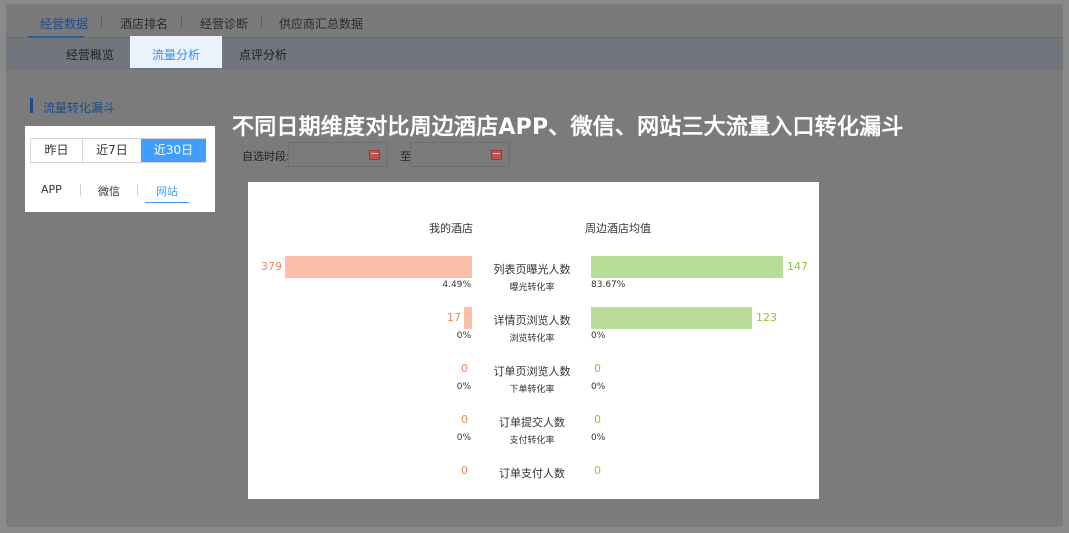  Describe the element at coordinates (173, 150) in the screenshot. I see `range-30-days-button: 近30日` at that location.